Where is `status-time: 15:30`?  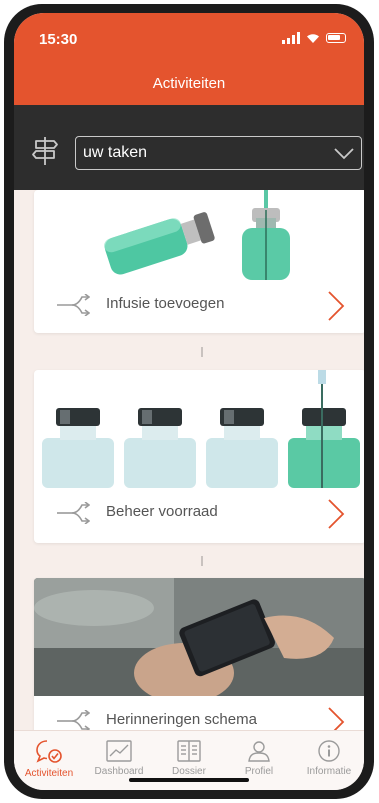
status-time: 15:30 is located at coordinates (58, 39).